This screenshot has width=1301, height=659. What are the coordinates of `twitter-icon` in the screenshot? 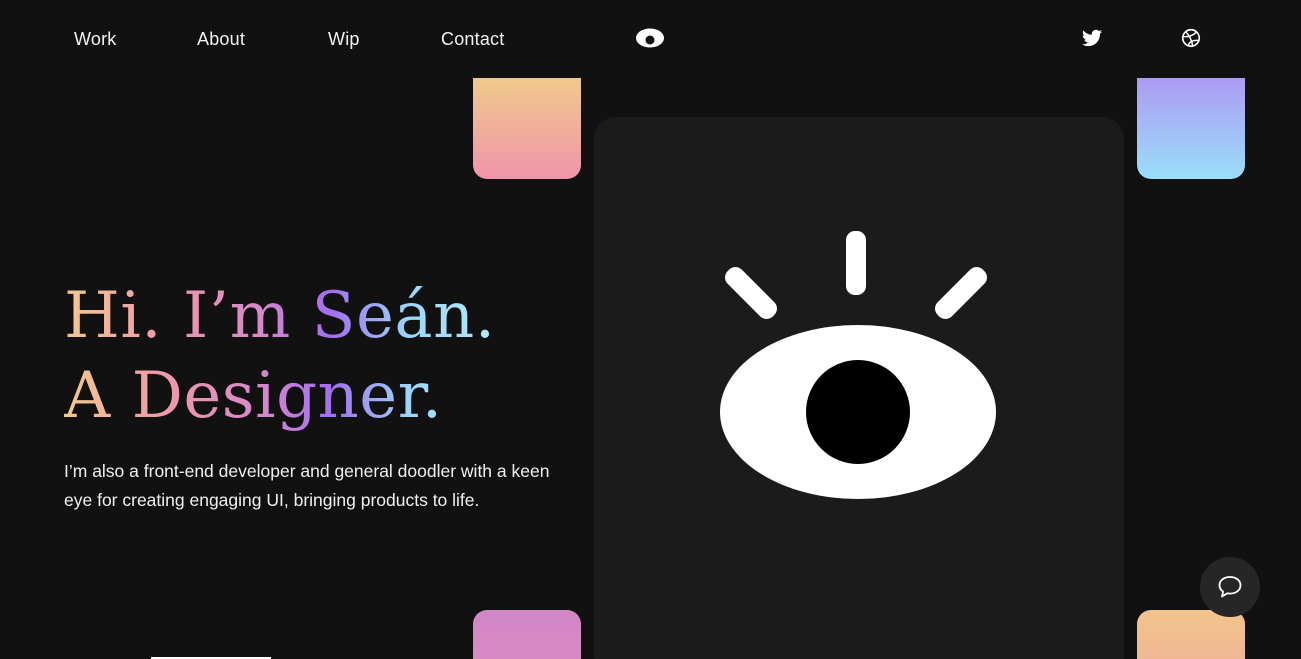 It's located at (1092, 38).